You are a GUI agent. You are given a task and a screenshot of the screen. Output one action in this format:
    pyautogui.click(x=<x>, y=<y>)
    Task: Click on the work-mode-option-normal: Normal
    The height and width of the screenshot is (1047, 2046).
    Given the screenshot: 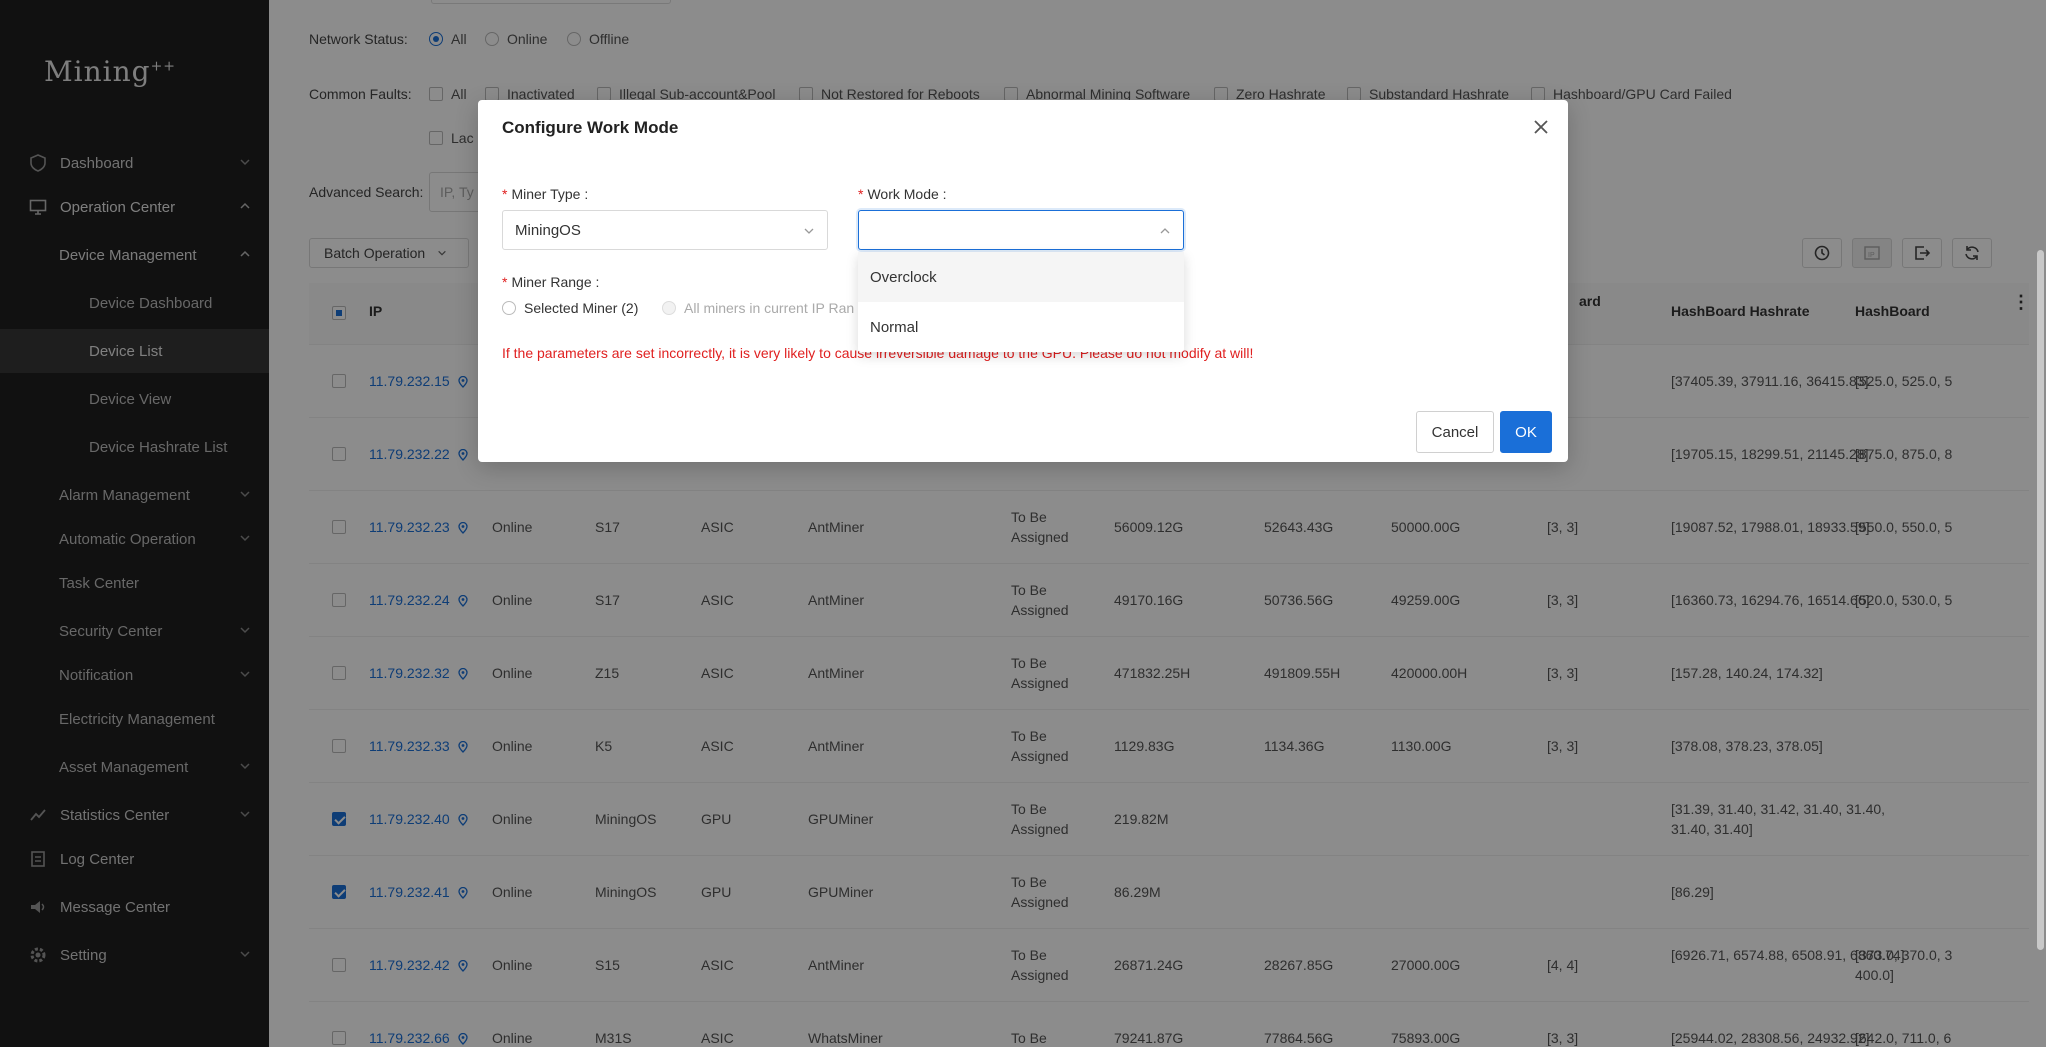 What is the action you would take?
    pyautogui.click(x=1021, y=327)
    